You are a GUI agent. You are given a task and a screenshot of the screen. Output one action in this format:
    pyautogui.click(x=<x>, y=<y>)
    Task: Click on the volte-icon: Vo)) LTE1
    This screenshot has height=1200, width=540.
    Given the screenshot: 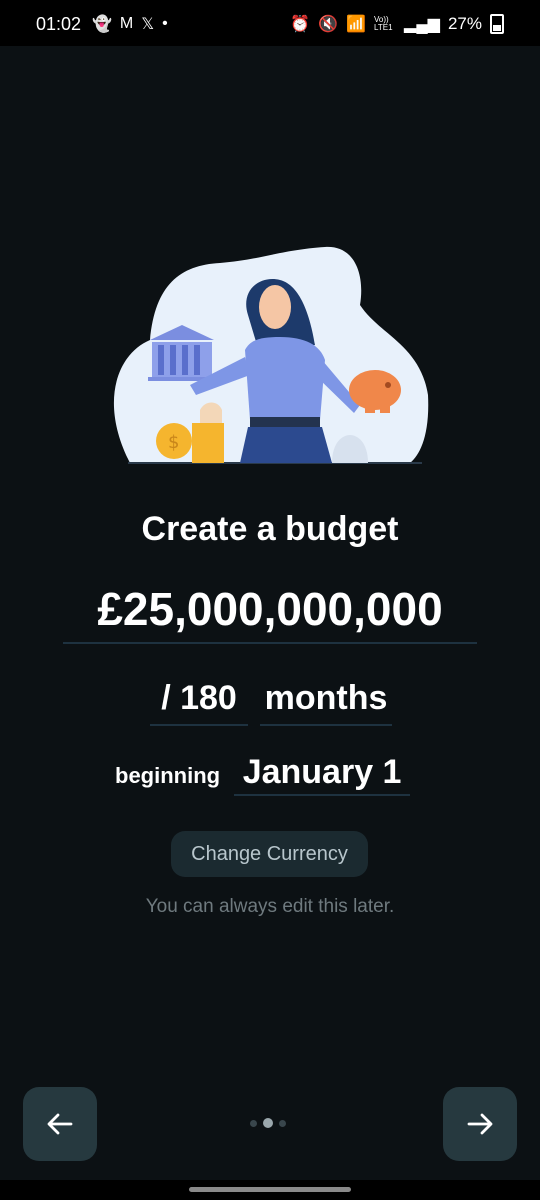 What is the action you would take?
    pyautogui.click(x=383, y=23)
    